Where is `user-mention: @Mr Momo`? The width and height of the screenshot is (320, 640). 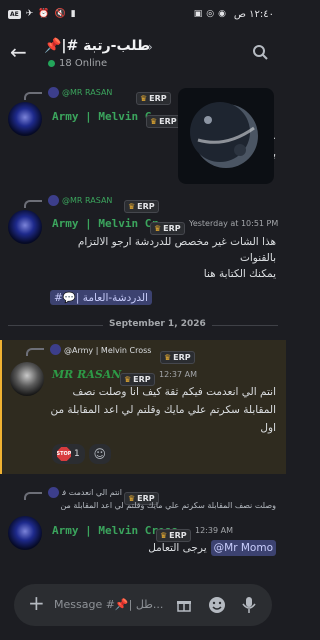
user-mention: @Mr Momo is located at coordinates (243, 548).